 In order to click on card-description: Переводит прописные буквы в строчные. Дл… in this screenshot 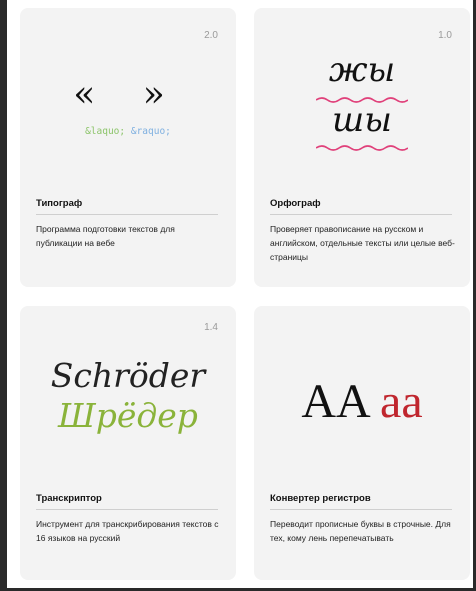, I will do `click(360, 531)`.